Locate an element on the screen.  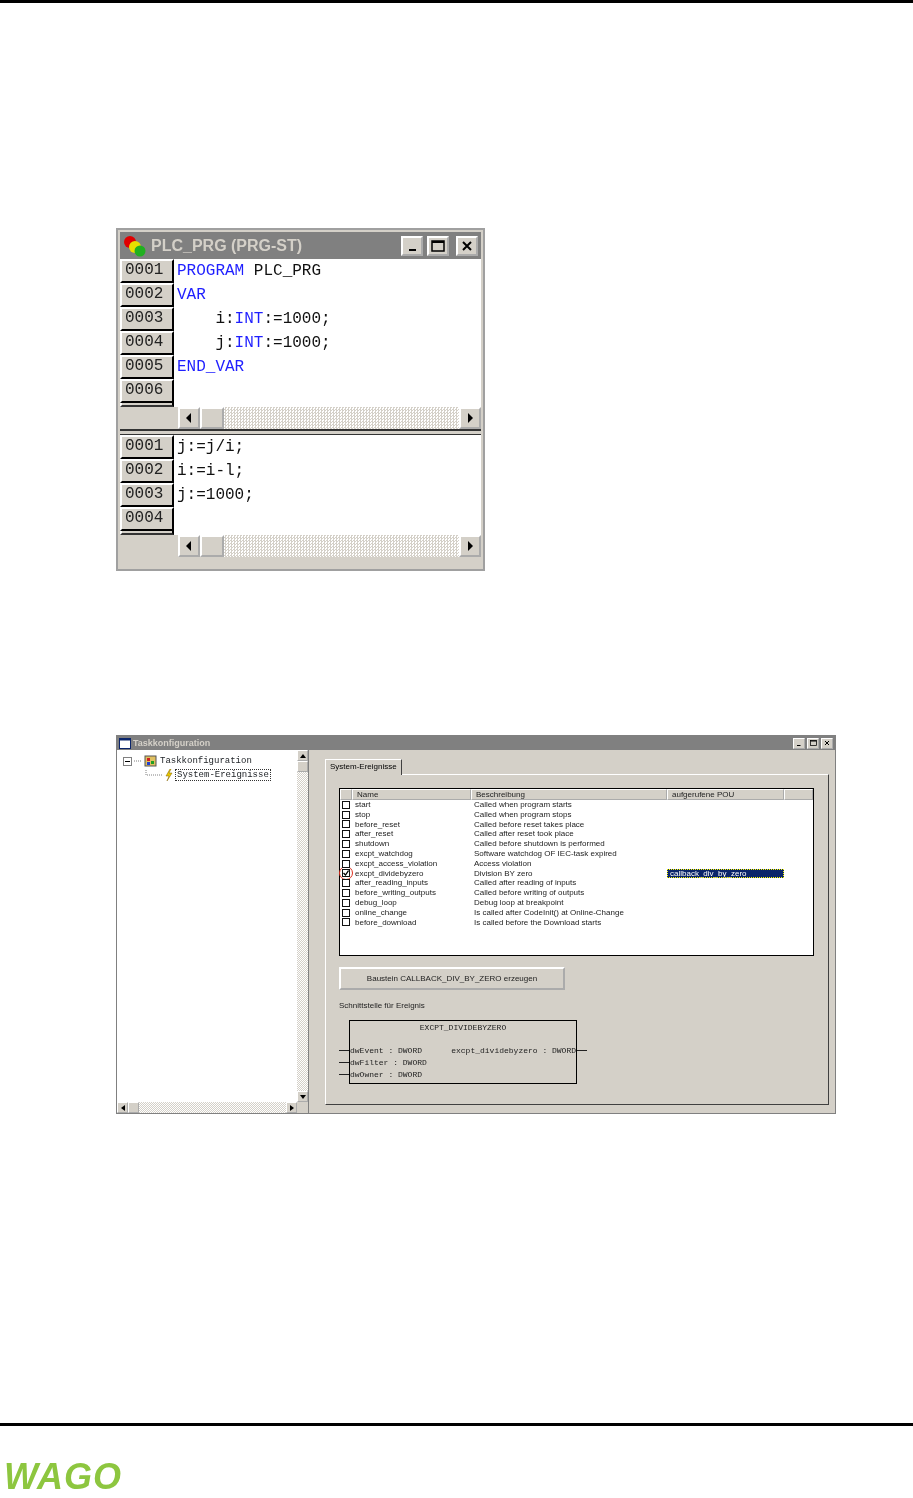
table-cell-text: excpt_watchdog is located at coordinates (384, 854).